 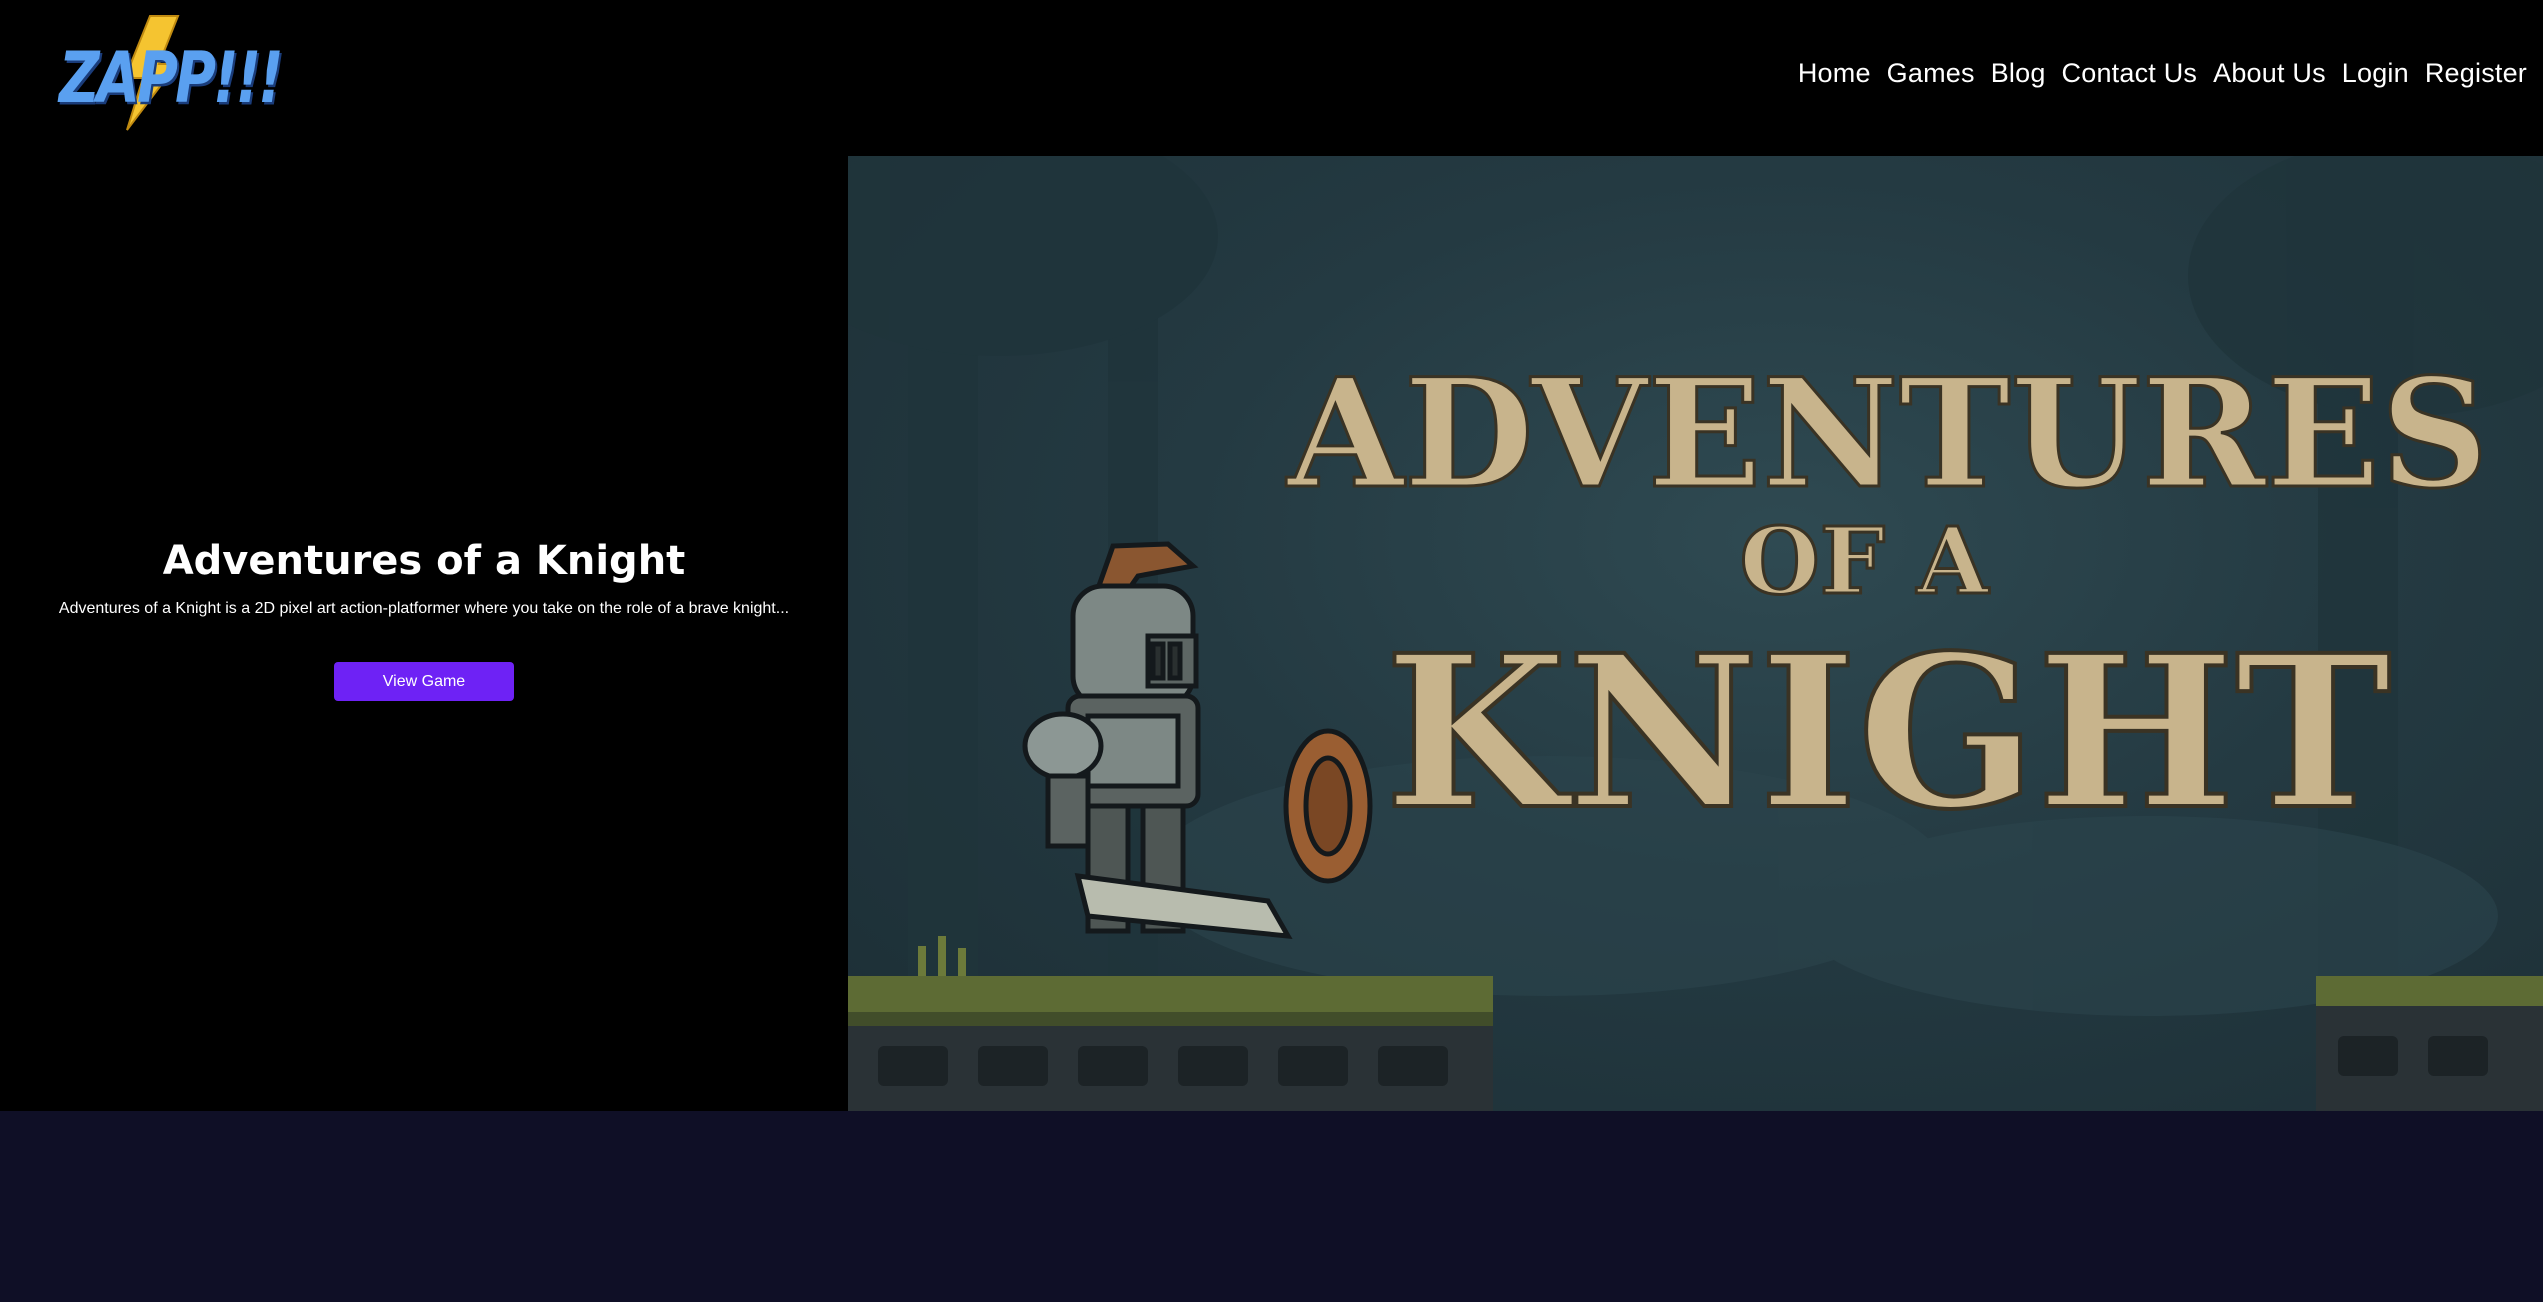 I want to click on grass-platform-right, so click(x=2429, y=1043).